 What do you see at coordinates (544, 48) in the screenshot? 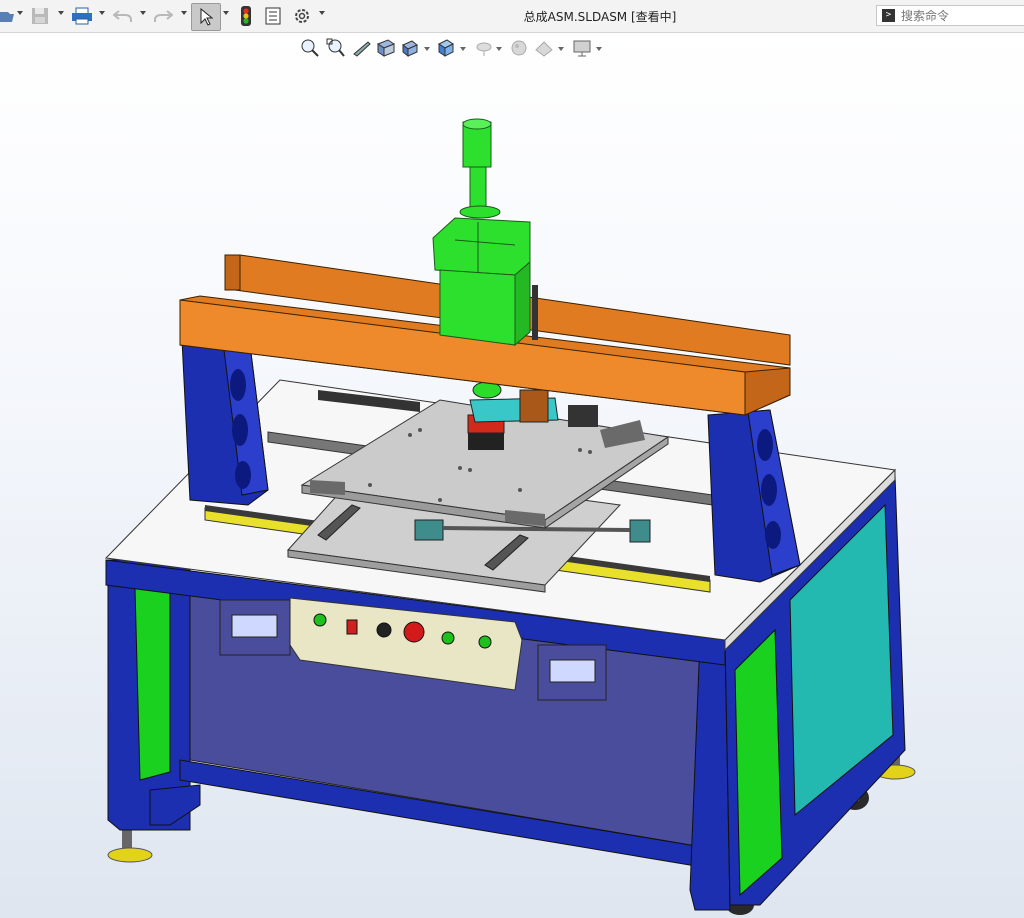
I see `apply-scene-icon` at bounding box center [544, 48].